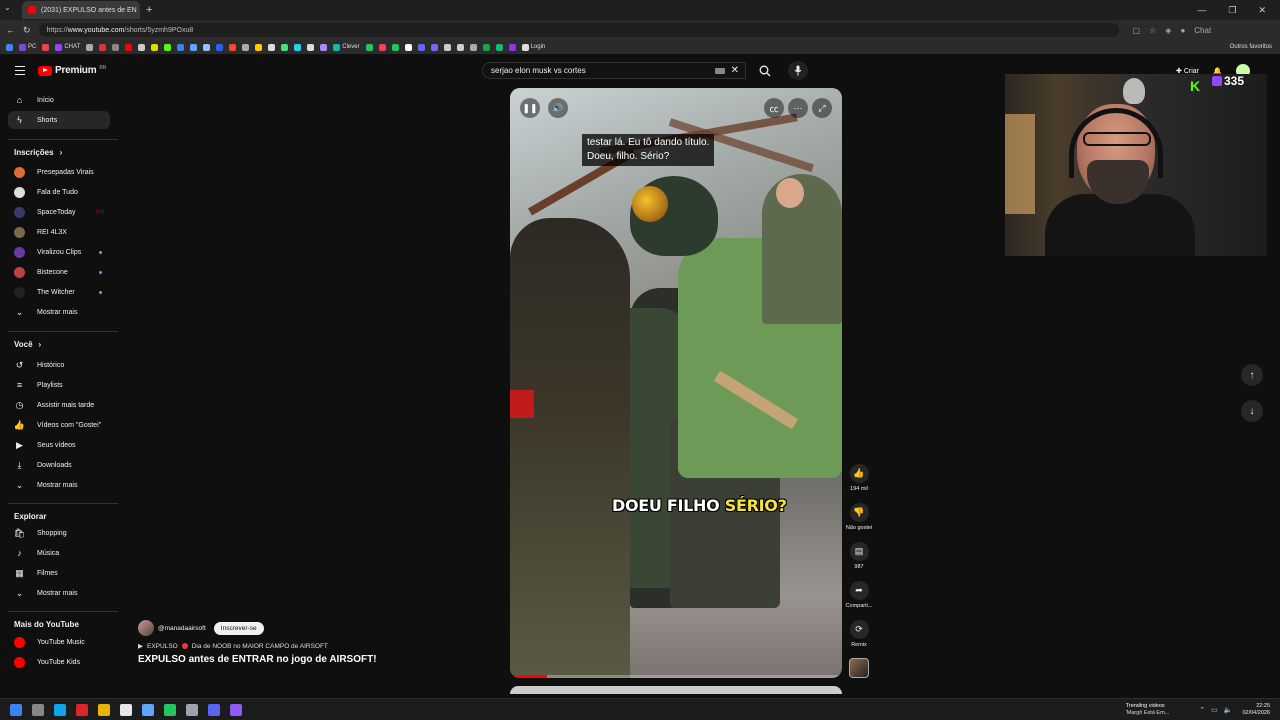 This screenshot has width=1280, height=720. What do you see at coordinates (558, 108) in the screenshot?
I see `volume-button: 🔊` at bounding box center [558, 108].